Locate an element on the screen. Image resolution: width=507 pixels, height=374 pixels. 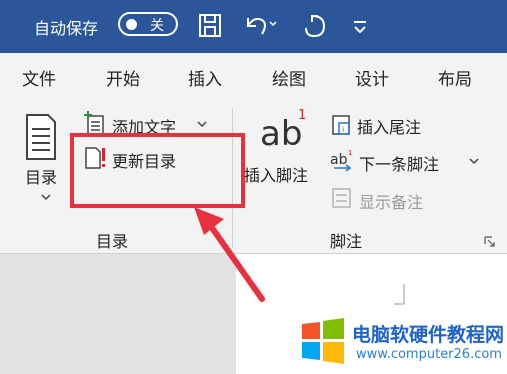
tab-design: 设计 is located at coordinates (372, 77).